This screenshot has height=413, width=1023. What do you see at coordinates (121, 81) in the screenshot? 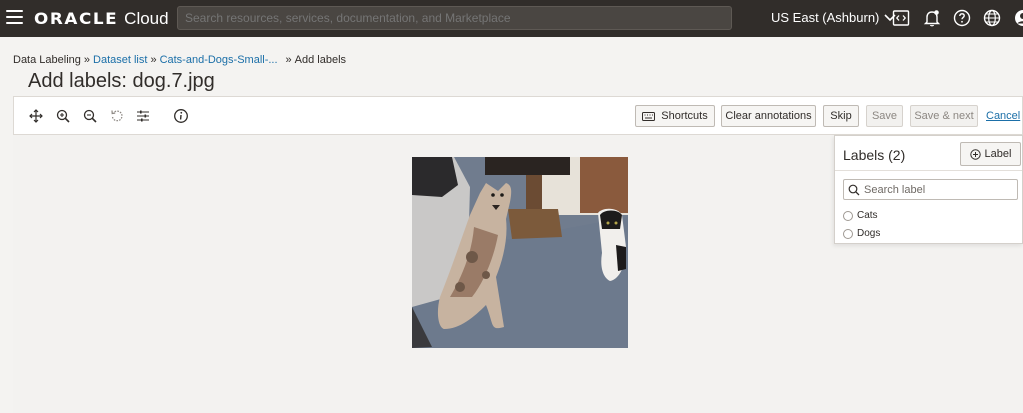
I see `page-title: Add labels: dog.7.jpg` at bounding box center [121, 81].